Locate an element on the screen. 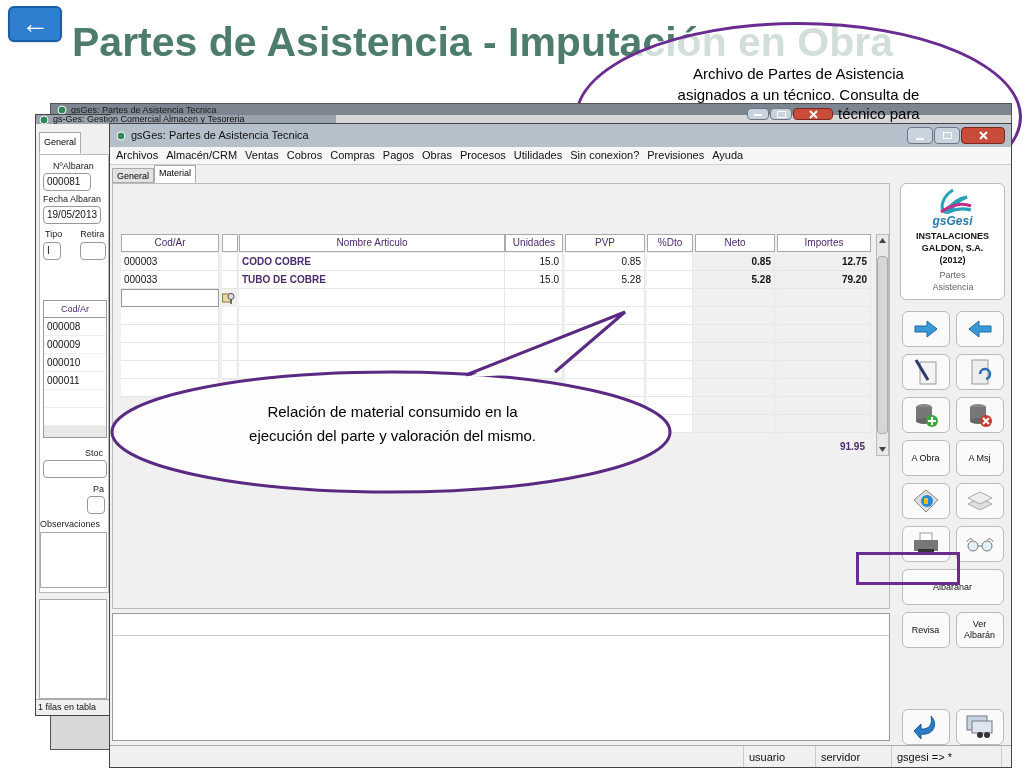 The height and width of the screenshot is (768, 1024). menu-item: Compras is located at coordinates (352, 155).